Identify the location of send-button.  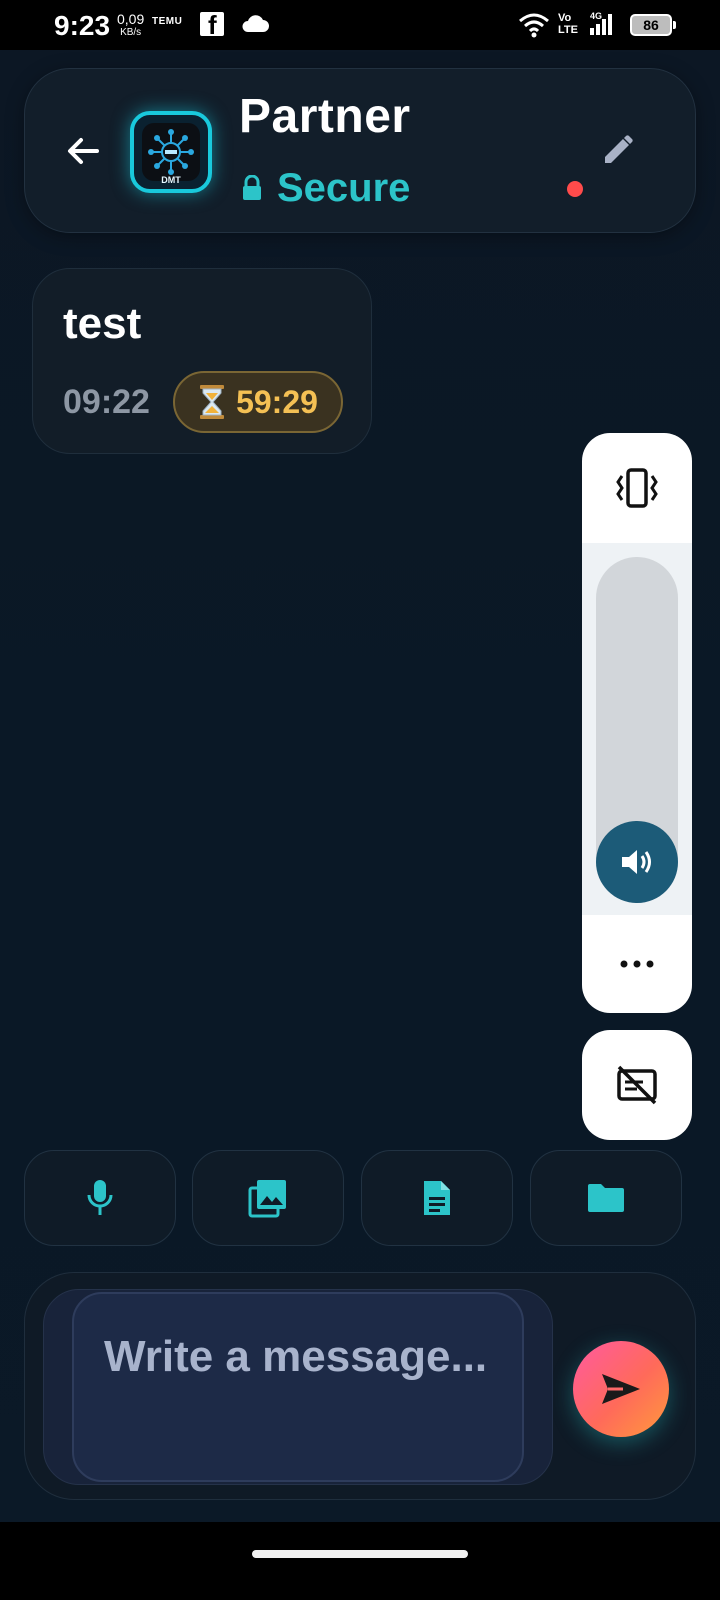
(621, 1389).